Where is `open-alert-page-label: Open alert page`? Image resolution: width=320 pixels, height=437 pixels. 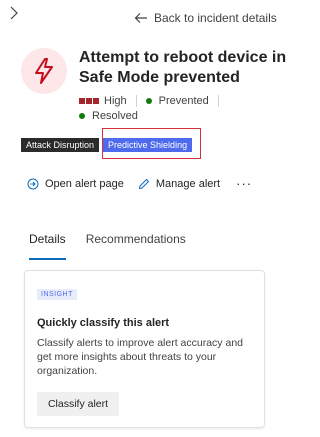
open-alert-page-label: Open alert page is located at coordinates (84, 184).